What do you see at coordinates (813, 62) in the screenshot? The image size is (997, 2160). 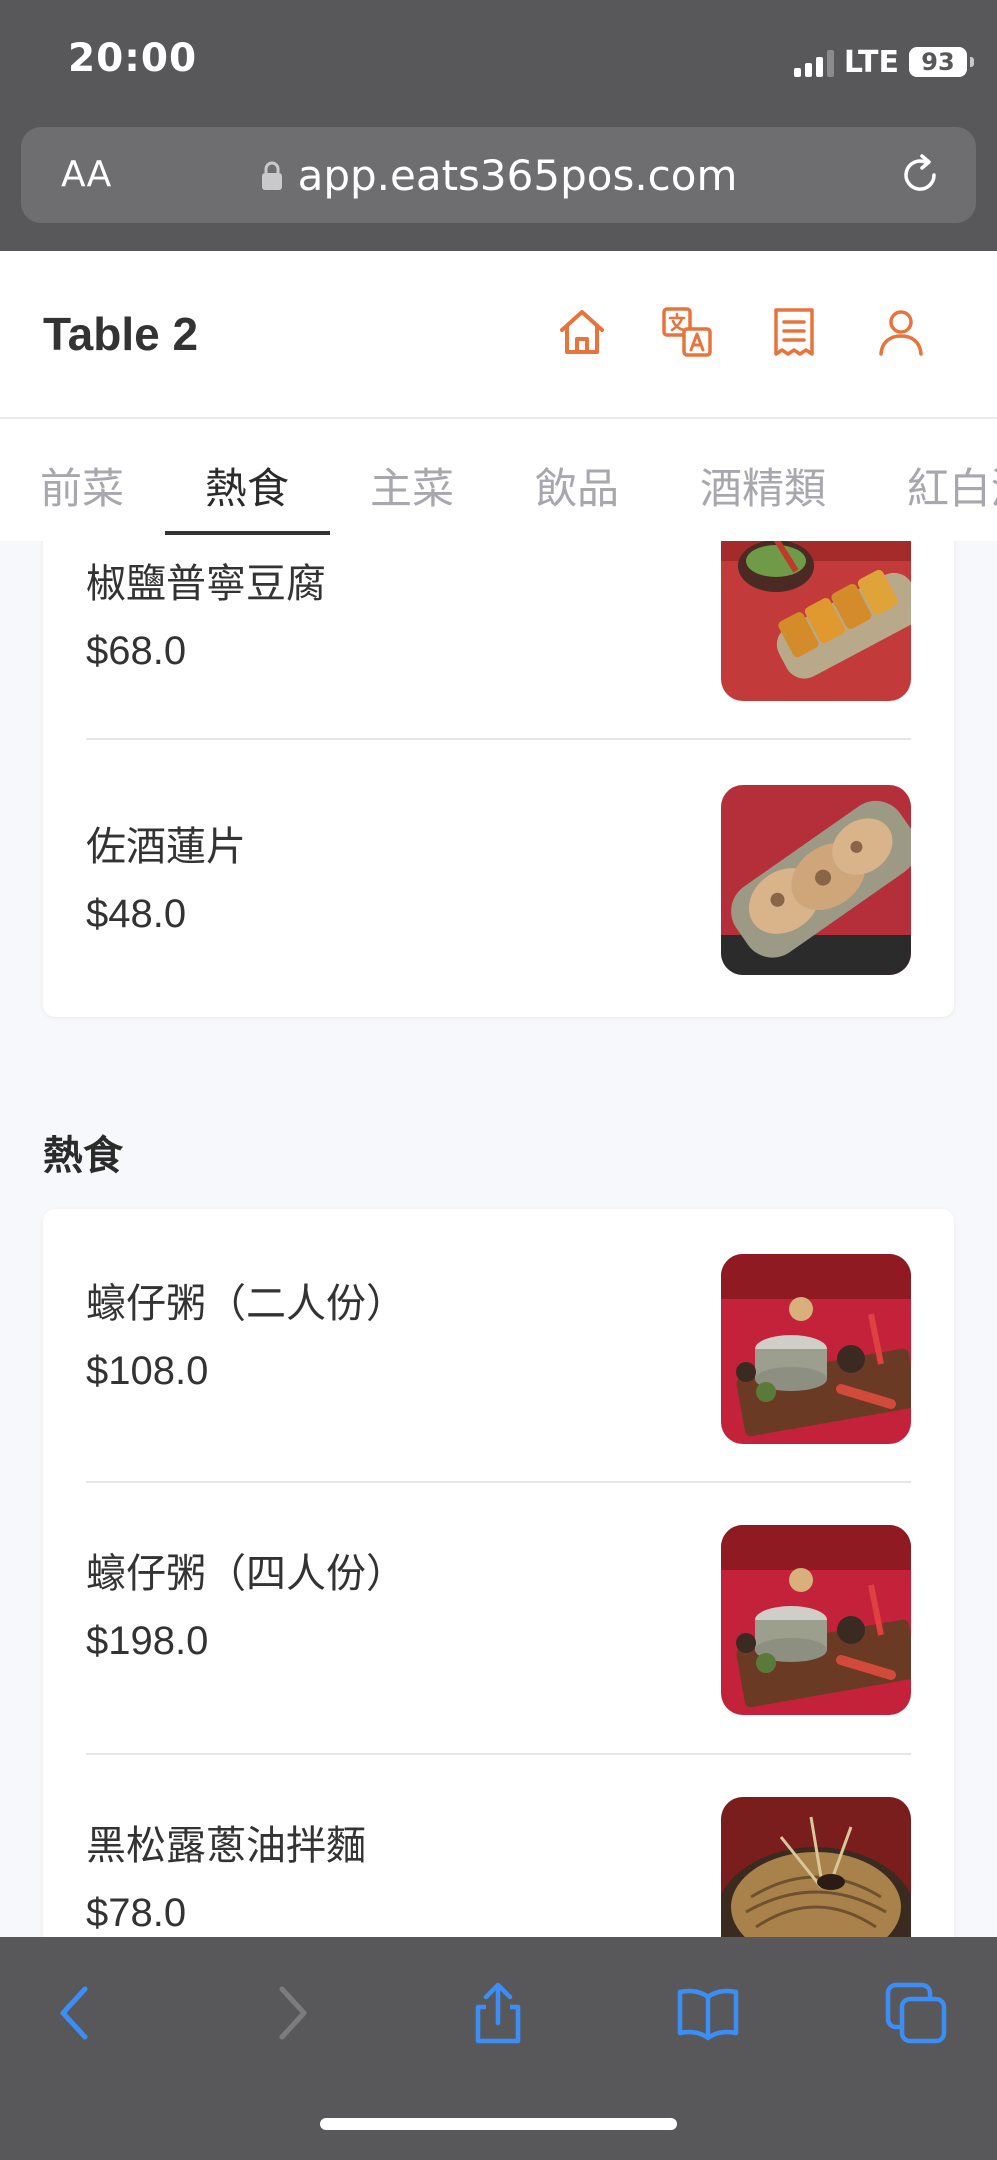 I see `signal-icon` at bounding box center [813, 62].